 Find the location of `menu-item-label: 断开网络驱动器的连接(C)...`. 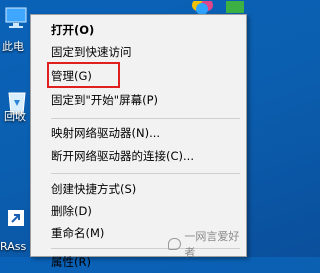

menu-item-label: 断开网络驱动器的连接(C)... is located at coordinates (122, 156).